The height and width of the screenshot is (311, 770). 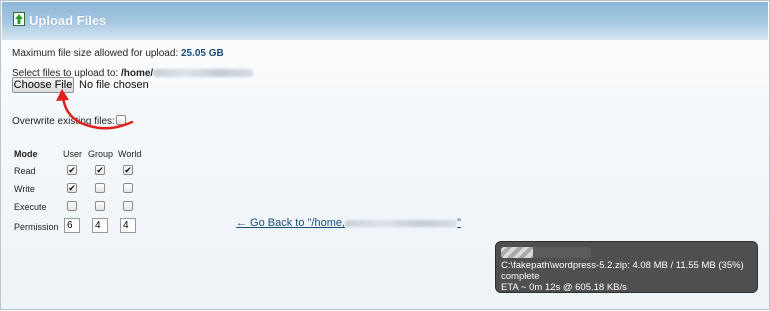 What do you see at coordinates (128, 170) in the screenshot?
I see `checkbox-read-world: ✔` at bounding box center [128, 170].